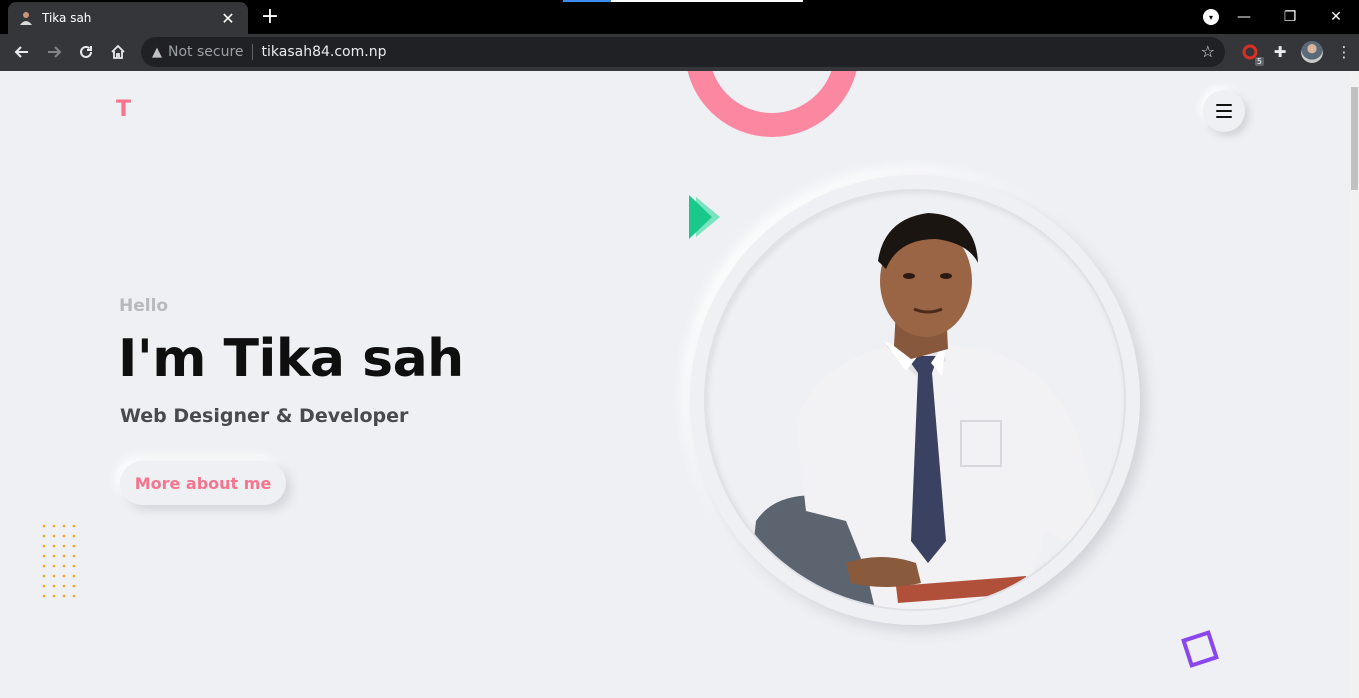 The height and width of the screenshot is (698, 1359). I want to click on address-bar: ▲ Not secure tikasah84.com.np ☆, so click(683, 52).